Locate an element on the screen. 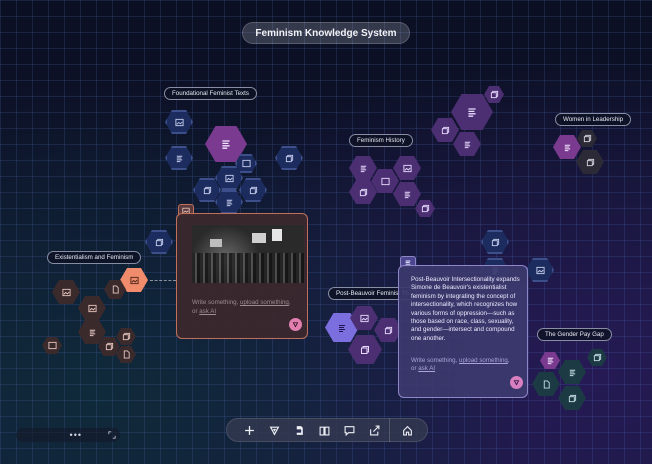 The image size is (652, 464). add-icon is located at coordinates (249, 430).